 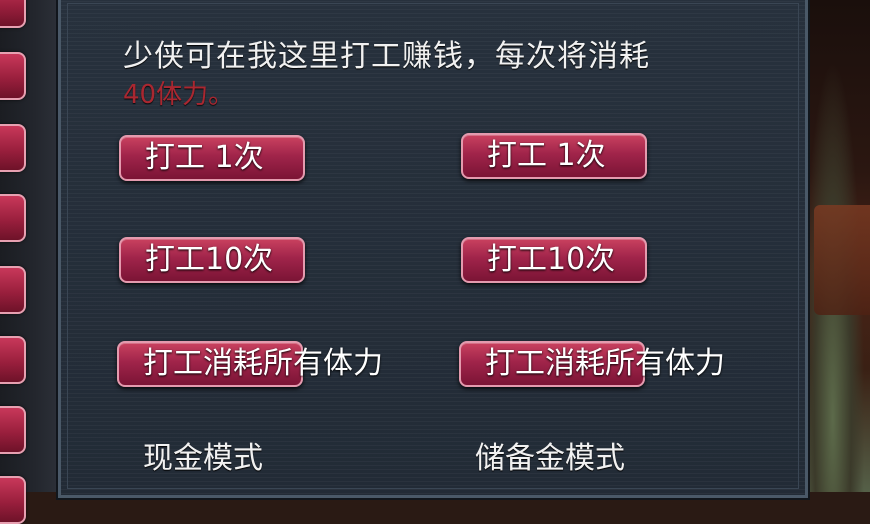 I want to click on work-all-stamina-button-left: 打工消耗所有体力, so click(x=250, y=364).